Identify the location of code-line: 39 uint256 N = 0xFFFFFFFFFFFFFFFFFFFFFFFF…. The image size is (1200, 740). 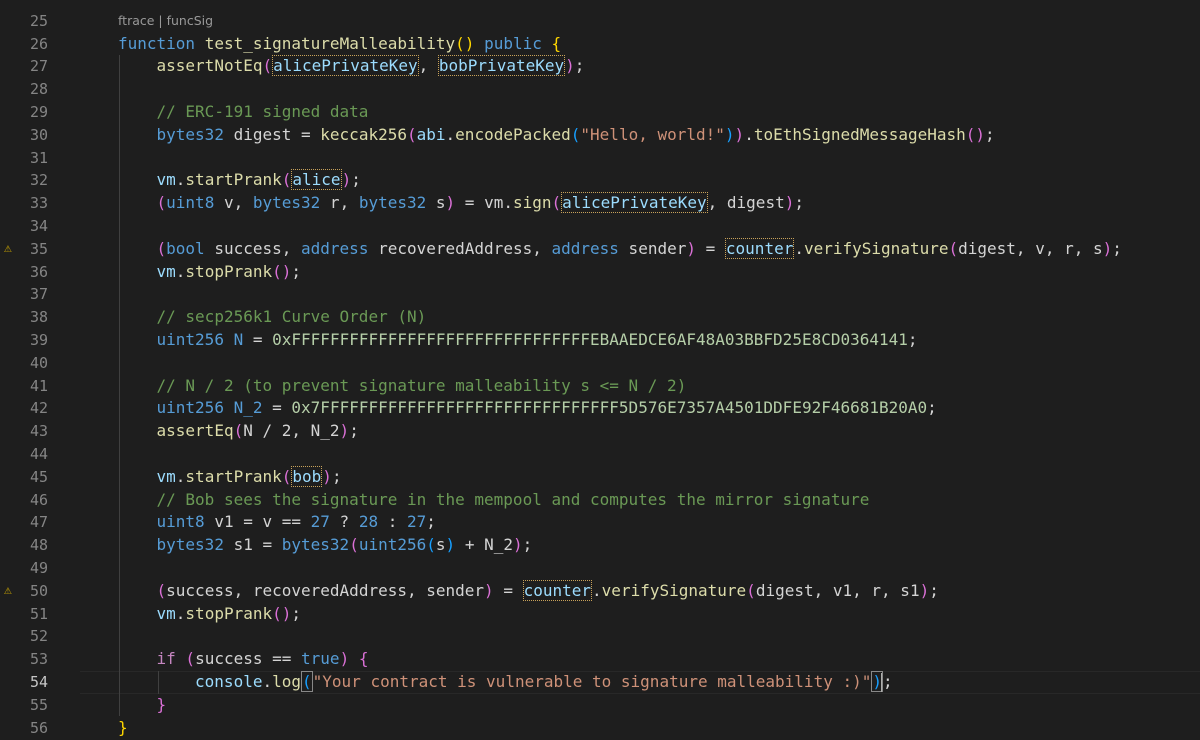
(600, 340).